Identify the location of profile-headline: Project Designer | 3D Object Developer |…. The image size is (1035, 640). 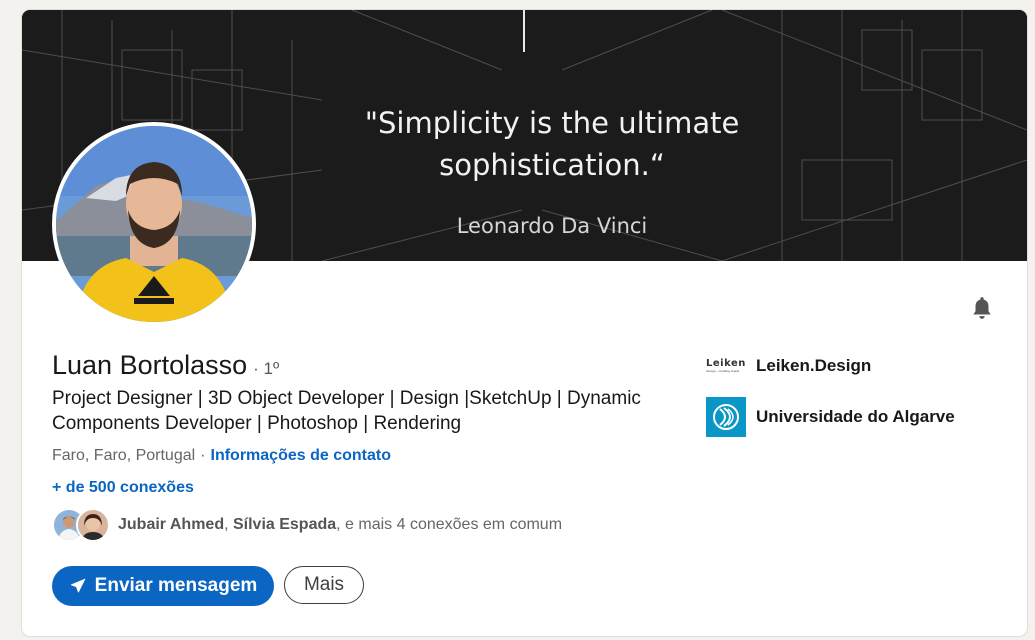
(372, 411).